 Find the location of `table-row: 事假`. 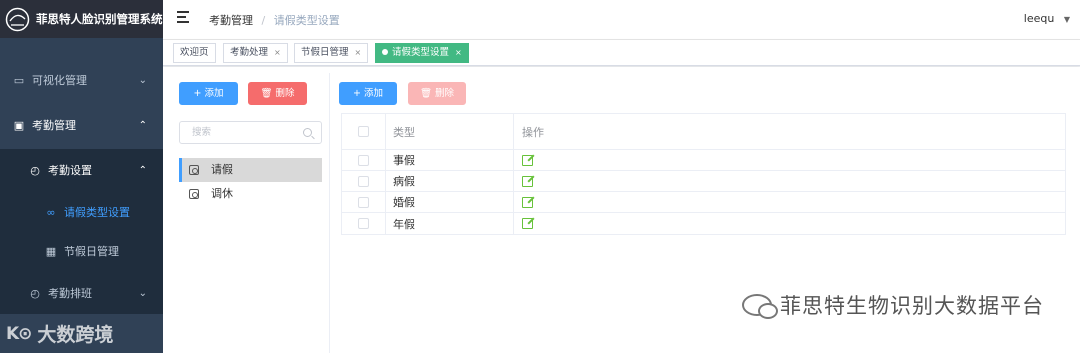

table-row: 事假 is located at coordinates (703, 160).